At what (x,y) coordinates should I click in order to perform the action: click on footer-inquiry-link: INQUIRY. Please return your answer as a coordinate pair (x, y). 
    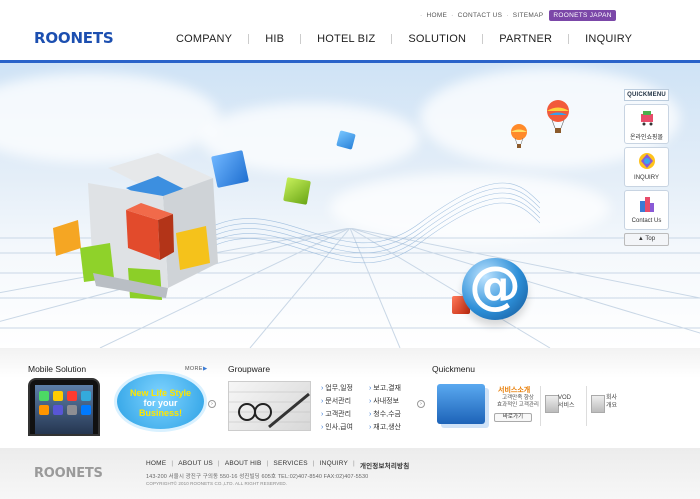
    Looking at the image, I should click on (334, 465).